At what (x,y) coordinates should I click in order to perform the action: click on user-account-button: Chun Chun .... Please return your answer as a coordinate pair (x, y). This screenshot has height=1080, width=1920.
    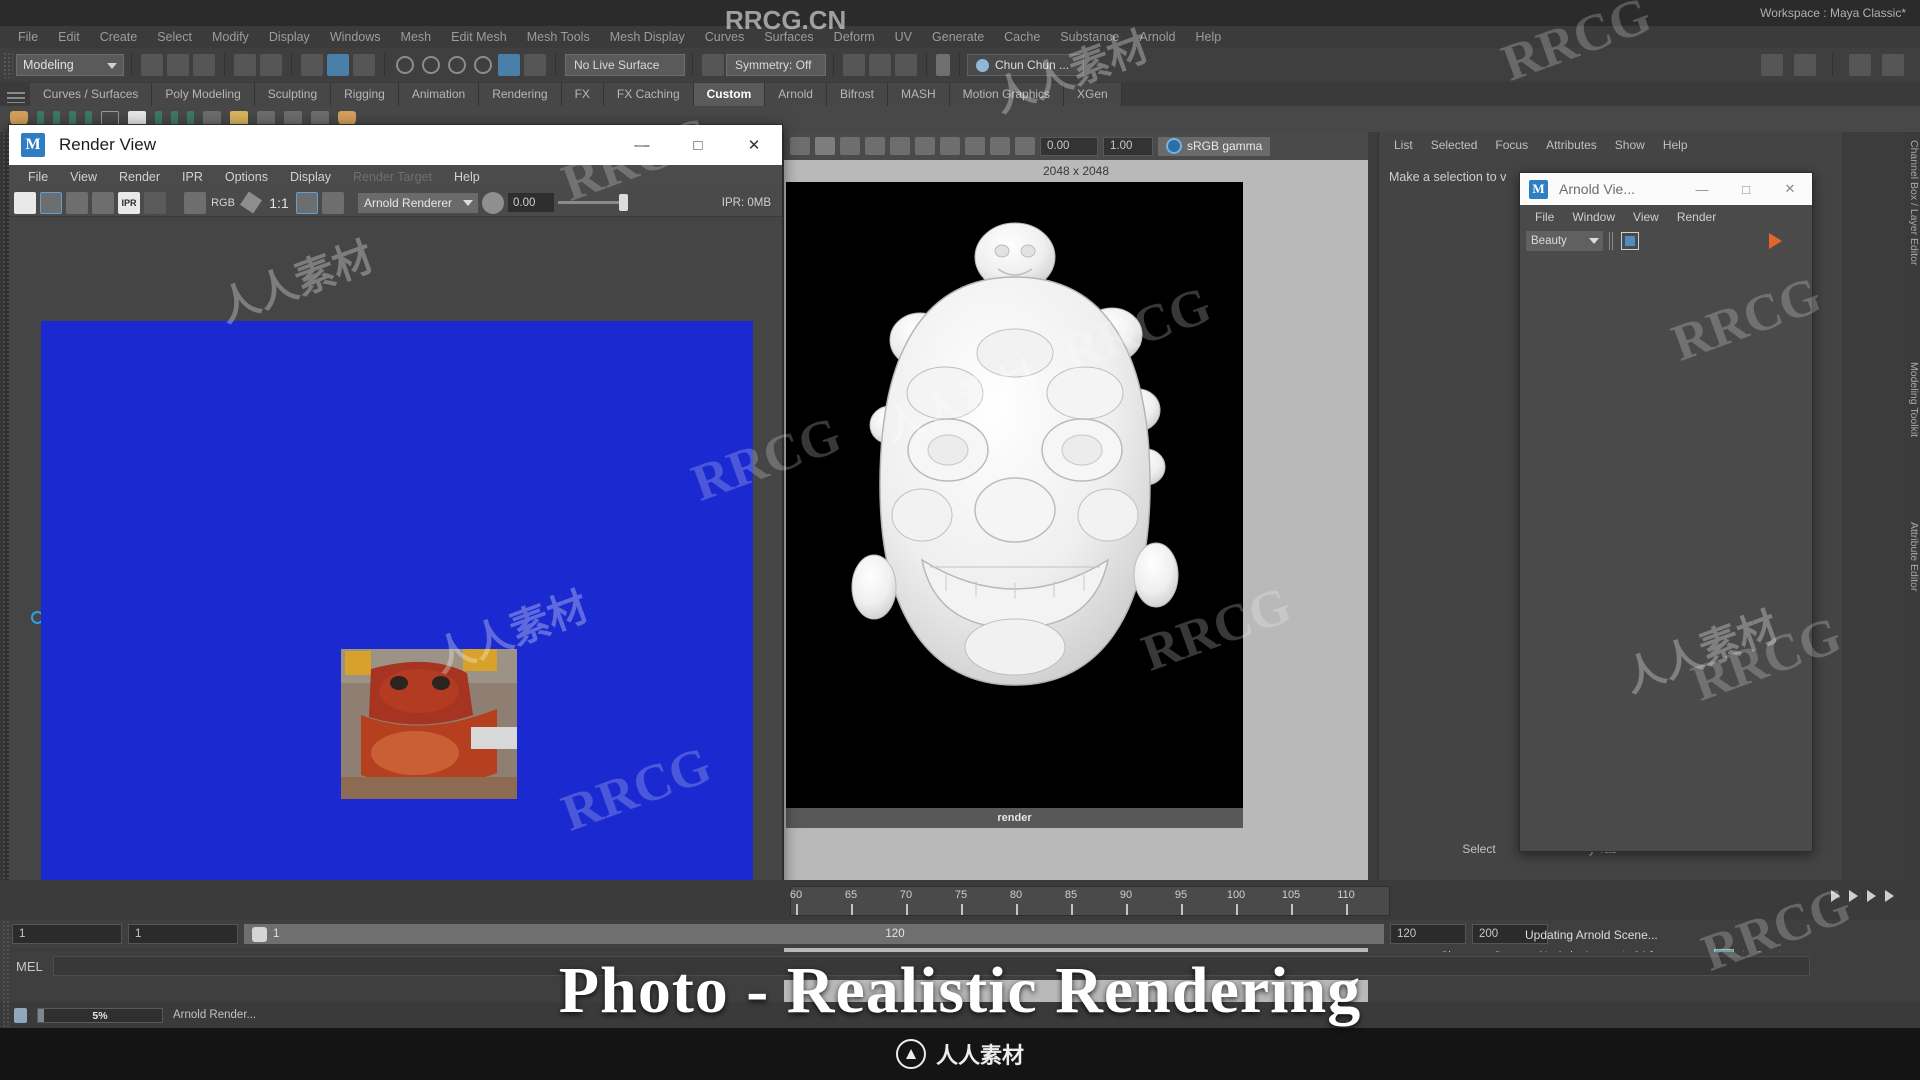
    Looking at the image, I should click on (1026, 65).